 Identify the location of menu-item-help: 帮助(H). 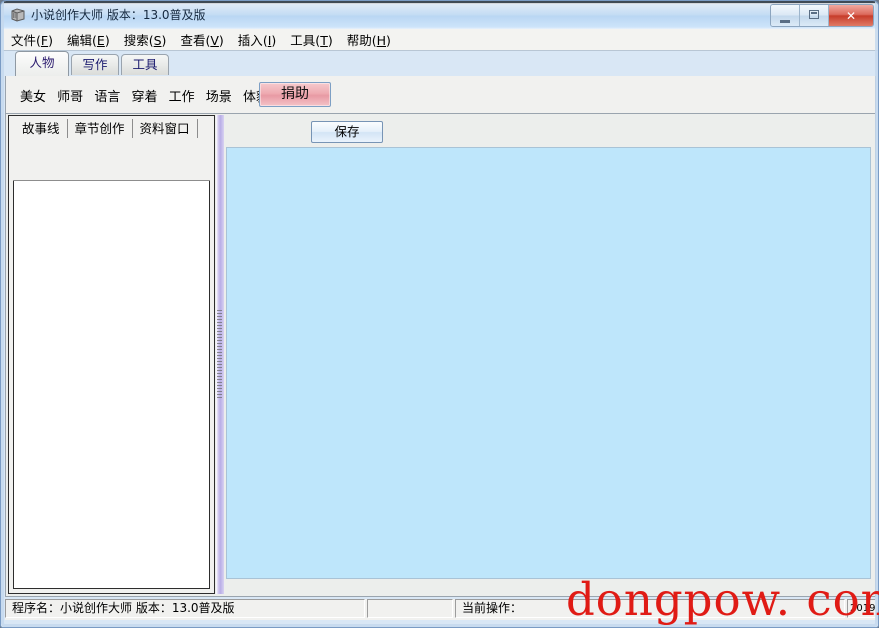
(369, 39).